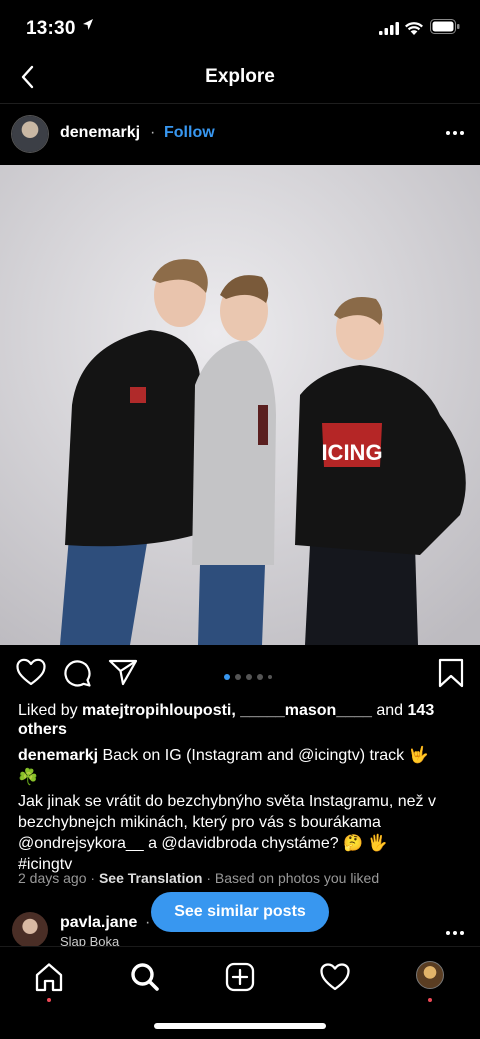 This screenshot has height=1039, width=480. Describe the element at coordinates (445, 26) in the screenshot. I see `battery-icon` at that location.